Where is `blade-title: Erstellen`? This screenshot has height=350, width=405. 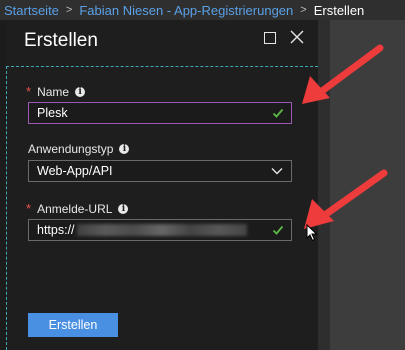
blade-title: Erstellen is located at coordinates (61, 40).